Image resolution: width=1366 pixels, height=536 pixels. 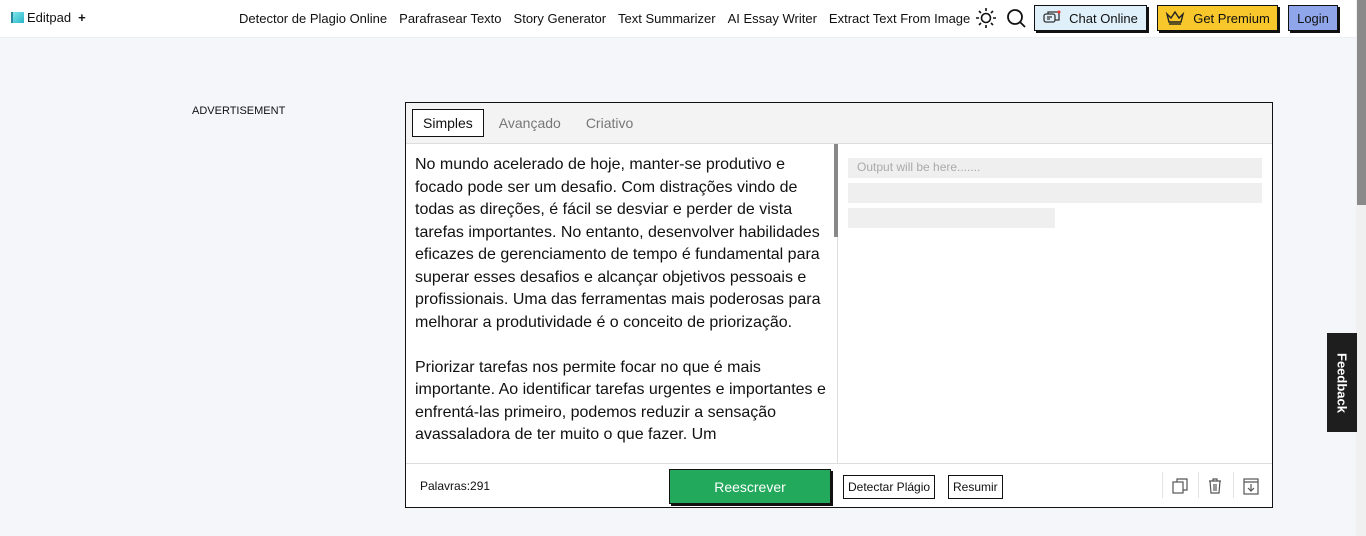 What do you see at coordinates (1052, 16) in the screenshot?
I see `chat-icon` at bounding box center [1052, 16].